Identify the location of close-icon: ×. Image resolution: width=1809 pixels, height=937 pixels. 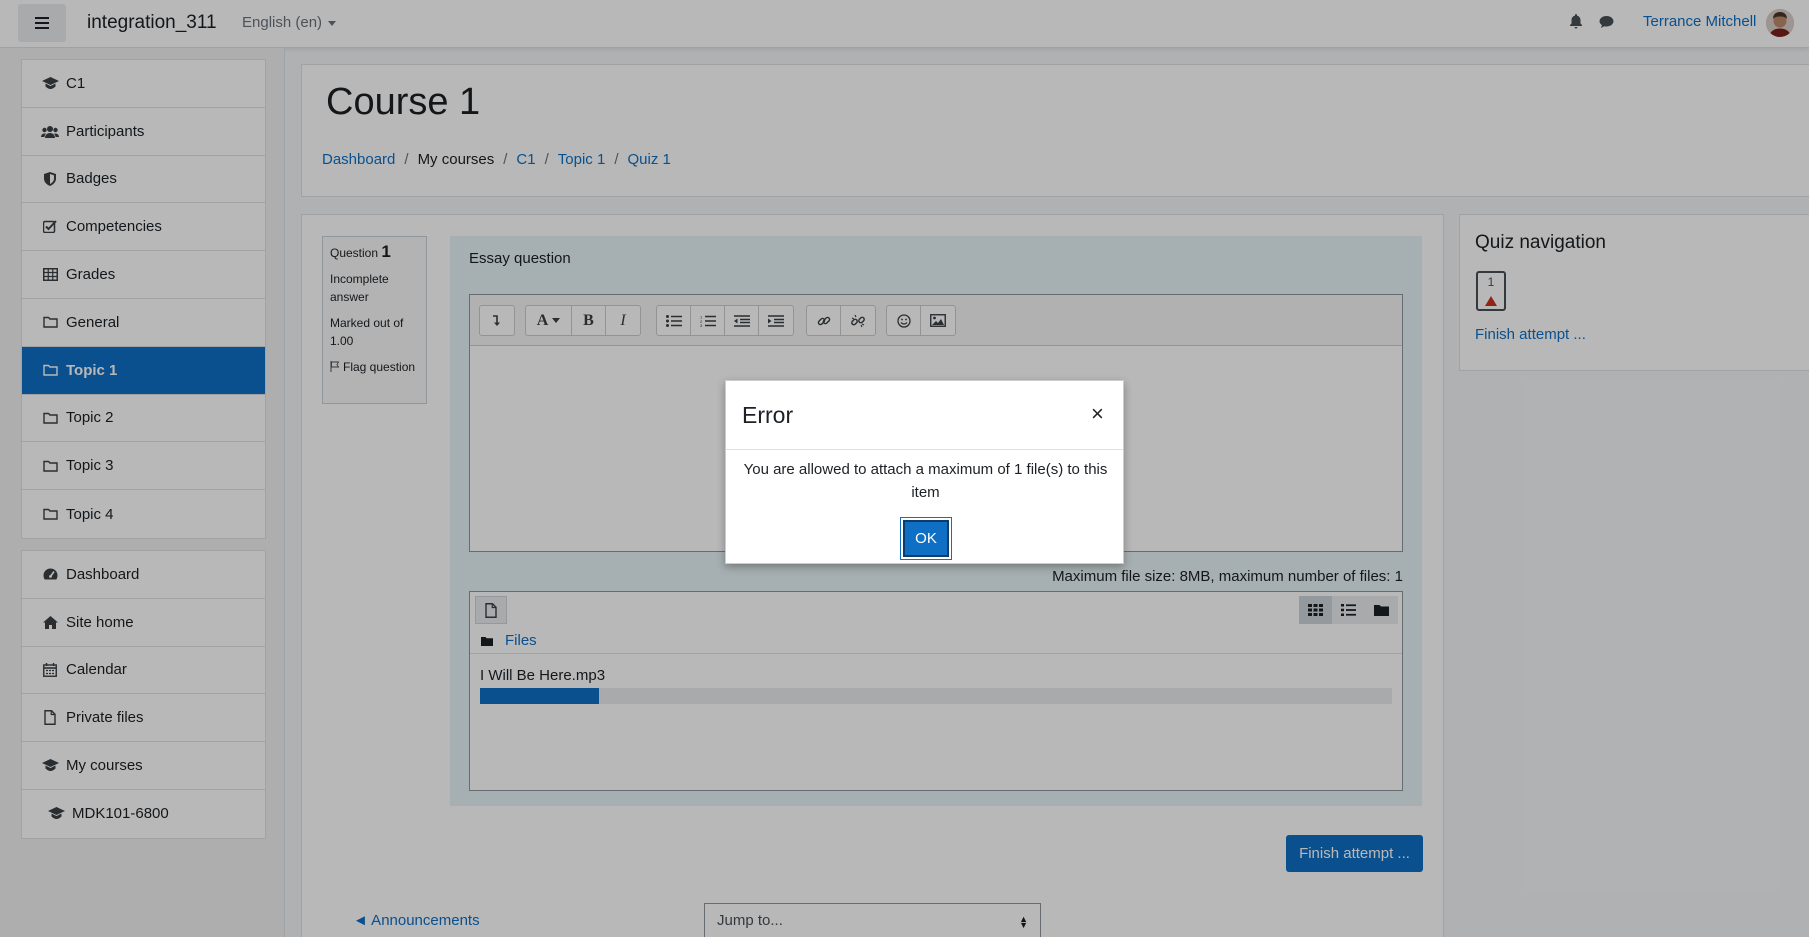
(1097, 414).